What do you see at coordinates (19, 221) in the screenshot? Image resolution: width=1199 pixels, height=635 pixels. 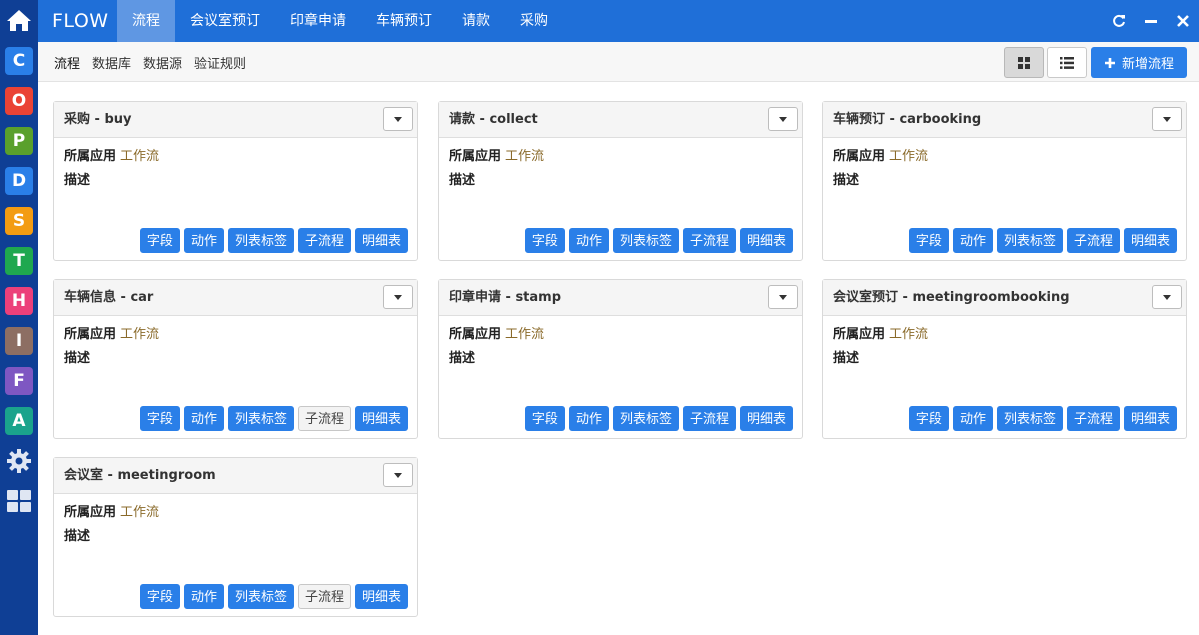 I see `app-s-icon: S` at bounding box center [19, 221].